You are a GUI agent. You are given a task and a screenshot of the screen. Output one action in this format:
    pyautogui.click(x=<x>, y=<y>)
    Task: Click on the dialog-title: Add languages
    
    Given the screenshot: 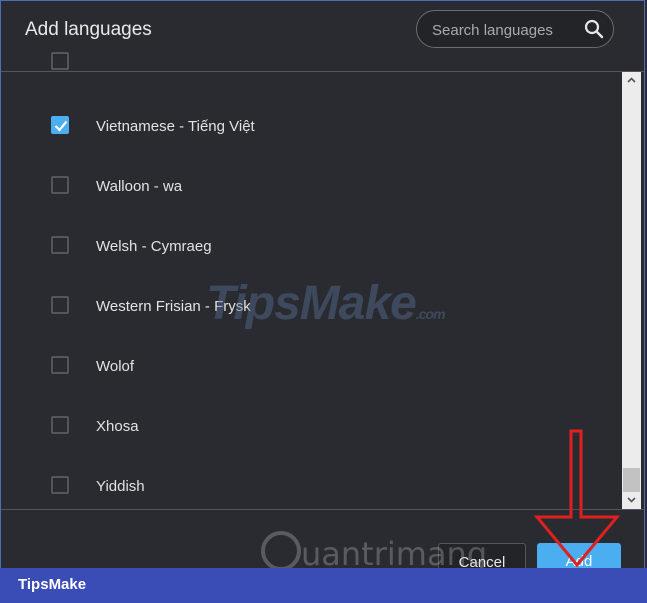 What is the action you would take?
    pyautogui.click(x=88, y=29)
    